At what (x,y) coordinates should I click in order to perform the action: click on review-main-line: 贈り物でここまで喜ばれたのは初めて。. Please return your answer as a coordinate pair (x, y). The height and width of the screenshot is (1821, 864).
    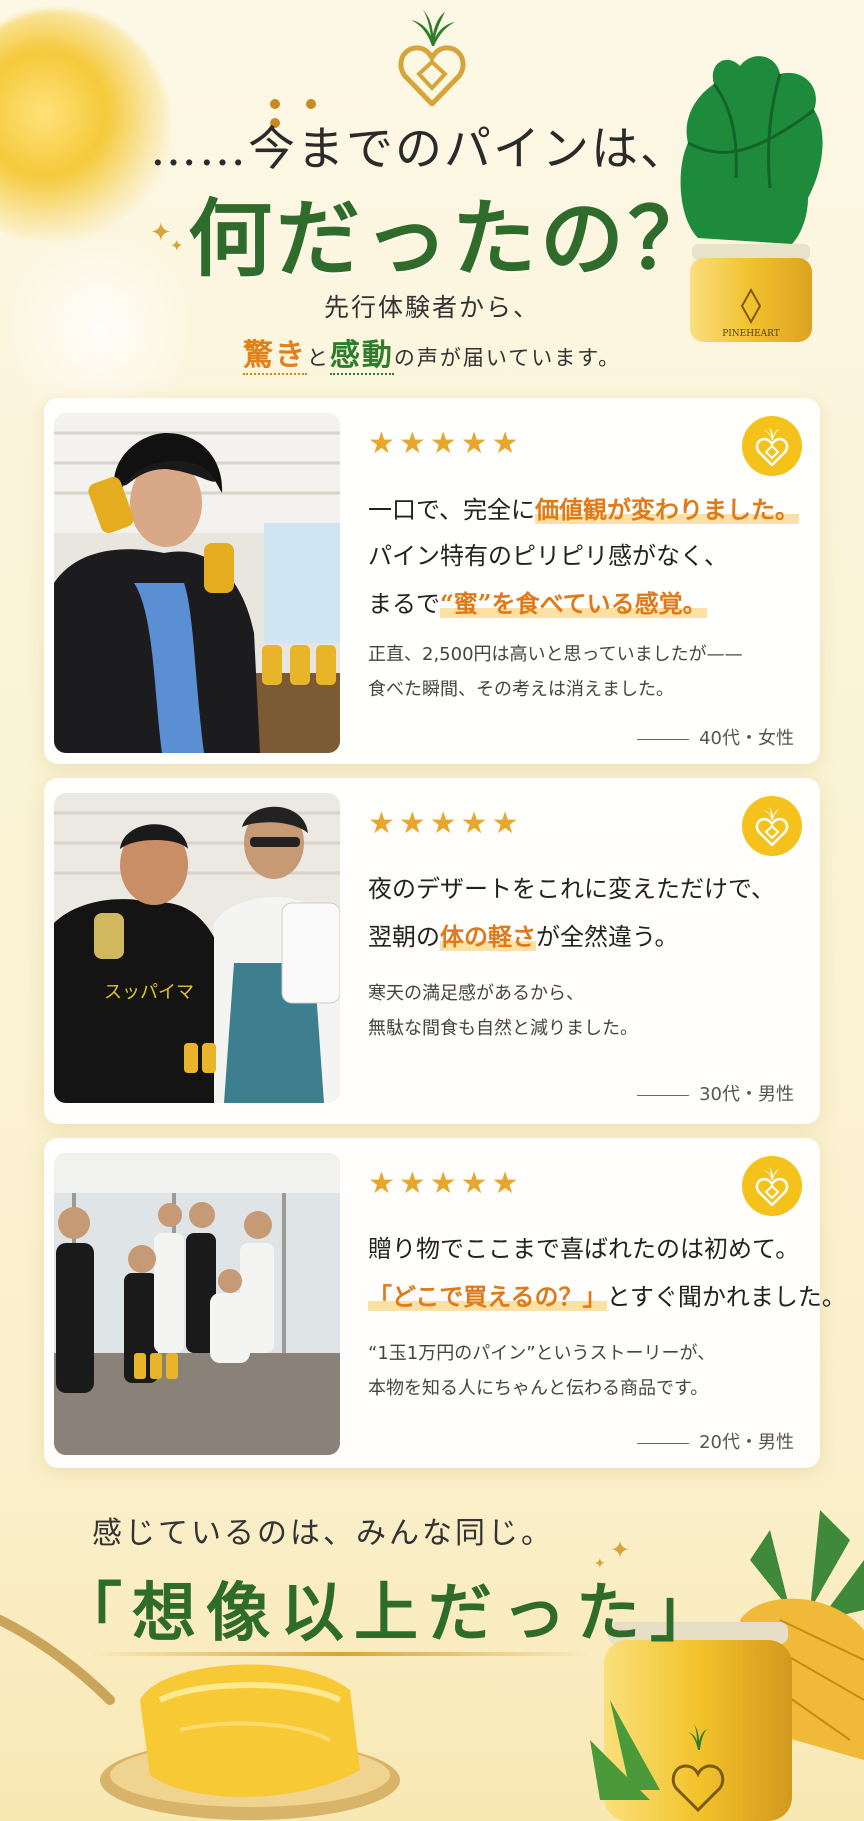
    Looking at the image, I should click on (583, 1249).